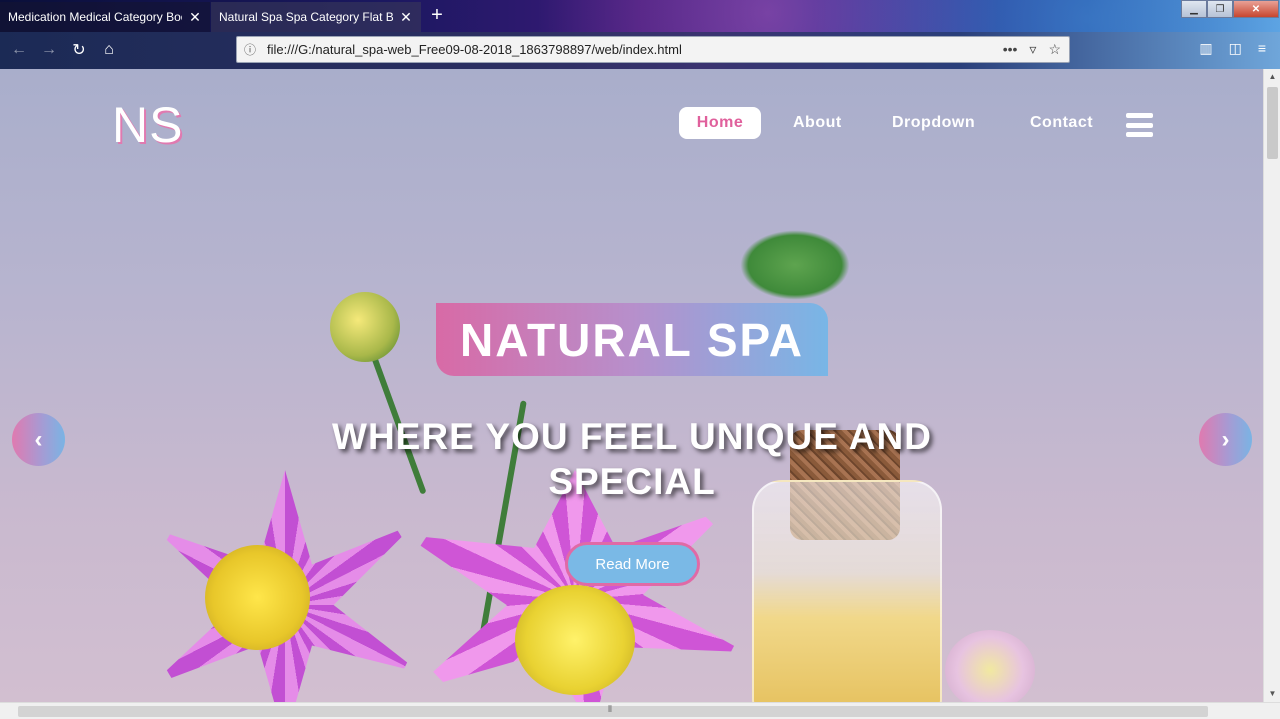  Describe the element at coordinates (1220, 9) in the screenshot. I see `maximize-icon: ❐` at that location.